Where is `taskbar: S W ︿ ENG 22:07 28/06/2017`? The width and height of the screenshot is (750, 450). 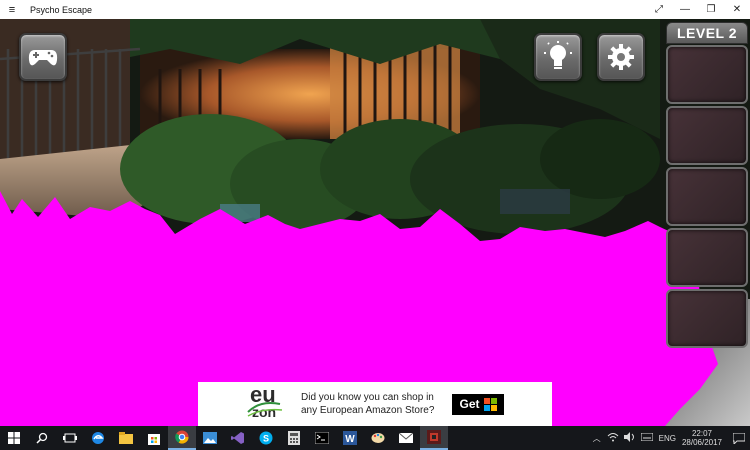
taskbar: S W ︿ ENG 22:07 28/06/2017 is located at coordinates (375, 438).